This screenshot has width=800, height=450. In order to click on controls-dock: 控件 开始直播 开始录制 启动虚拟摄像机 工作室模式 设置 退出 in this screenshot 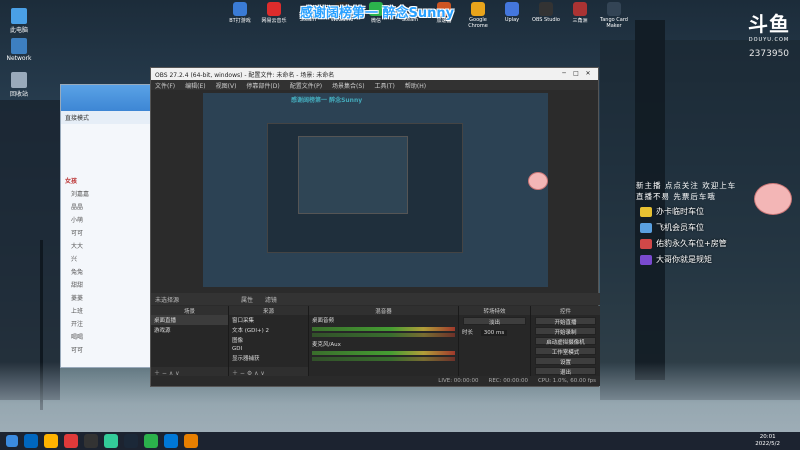, I will do `click(565, 341)`.